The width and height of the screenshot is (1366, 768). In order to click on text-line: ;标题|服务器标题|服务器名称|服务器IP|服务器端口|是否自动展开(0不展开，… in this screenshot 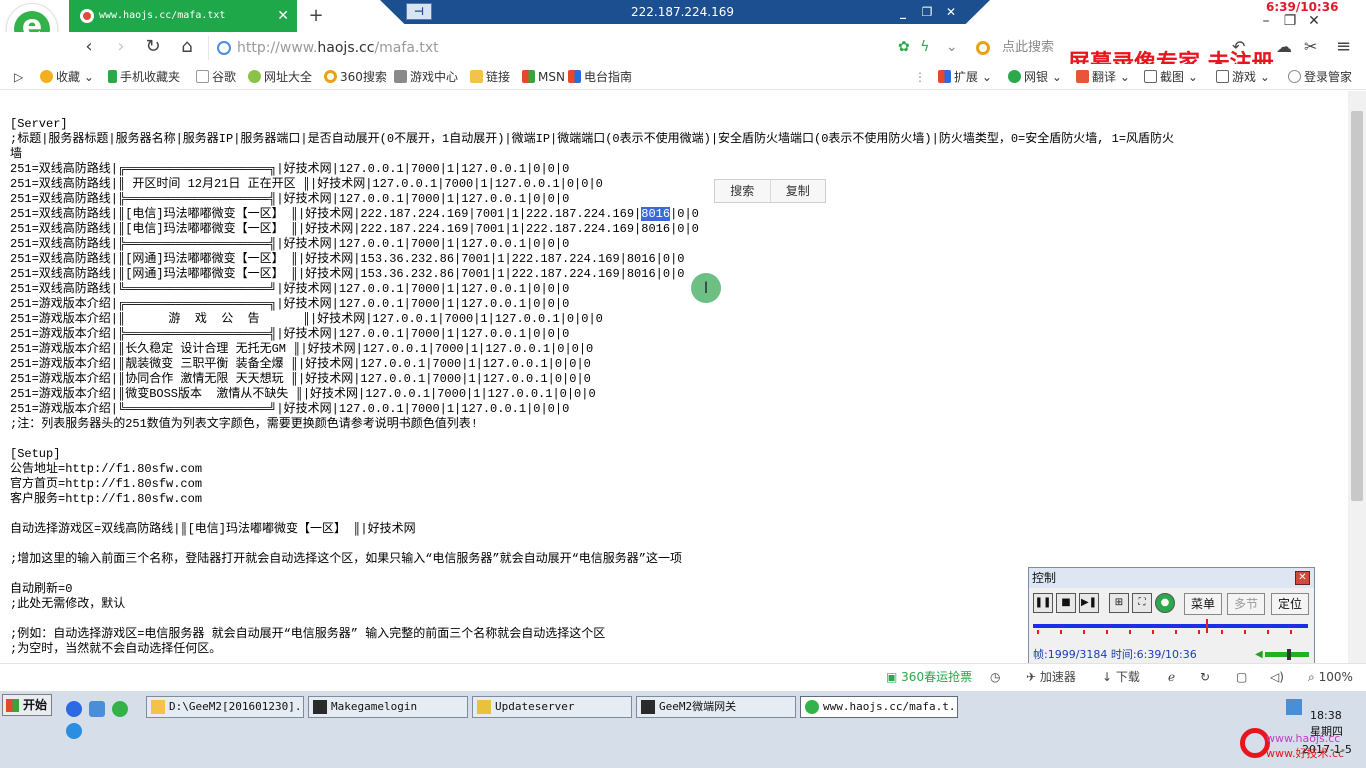, I will do `click(592, 139)`.